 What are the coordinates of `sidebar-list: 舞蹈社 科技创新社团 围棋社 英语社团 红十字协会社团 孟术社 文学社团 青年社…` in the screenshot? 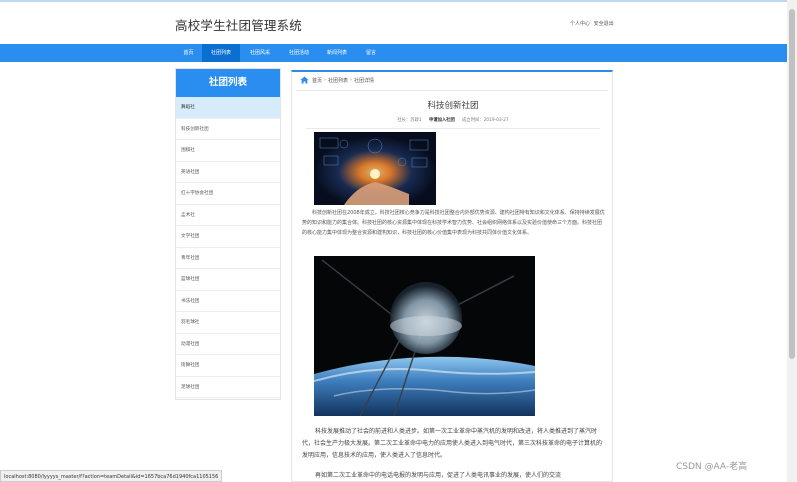 It's located at (228, 247).